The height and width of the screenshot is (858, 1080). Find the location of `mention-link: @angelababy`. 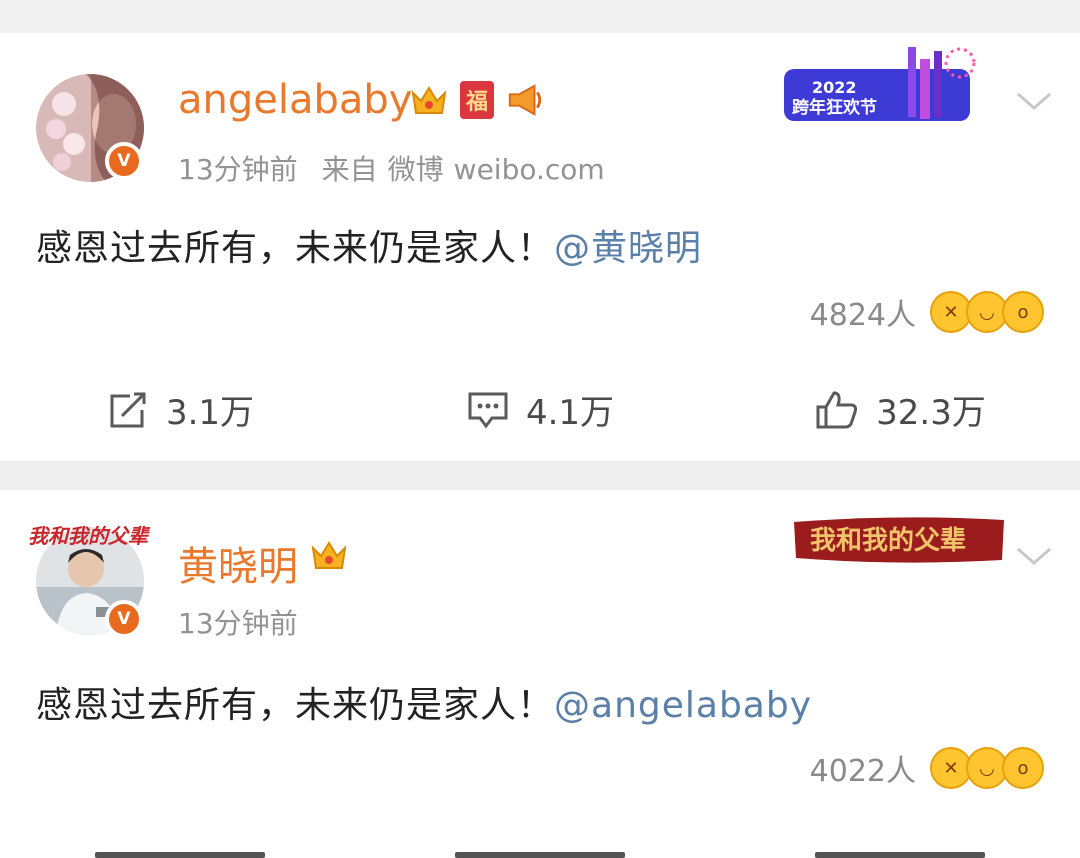

mention-link: @angelababy is located at coordinates (683, 705).